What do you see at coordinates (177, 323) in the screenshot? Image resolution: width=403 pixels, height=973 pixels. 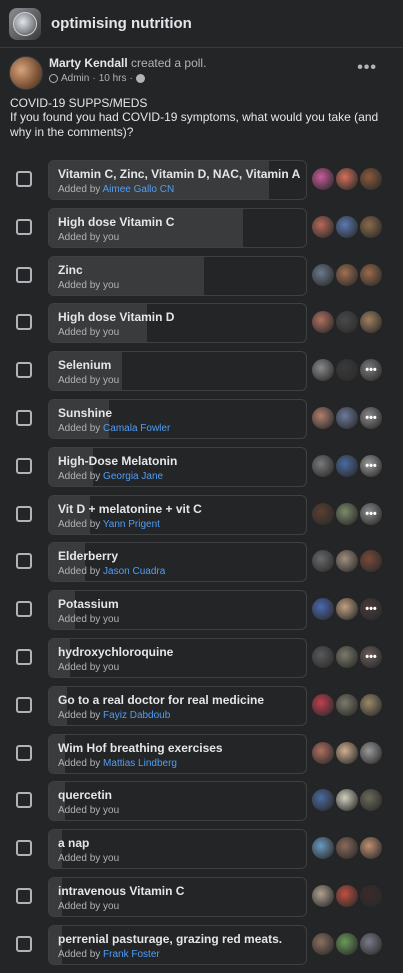 I see `option-result-bar: High dose Vitamin D Added by you` at bounding box center [177, 323].